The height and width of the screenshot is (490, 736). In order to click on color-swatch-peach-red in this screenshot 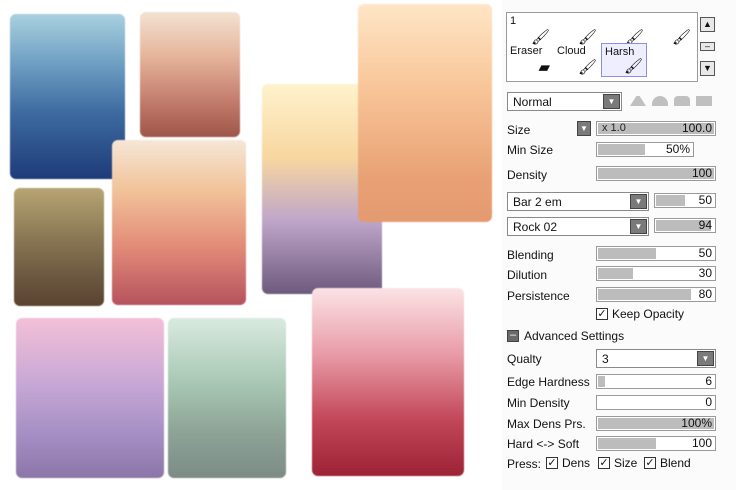, I will do `click(179, 222)`.